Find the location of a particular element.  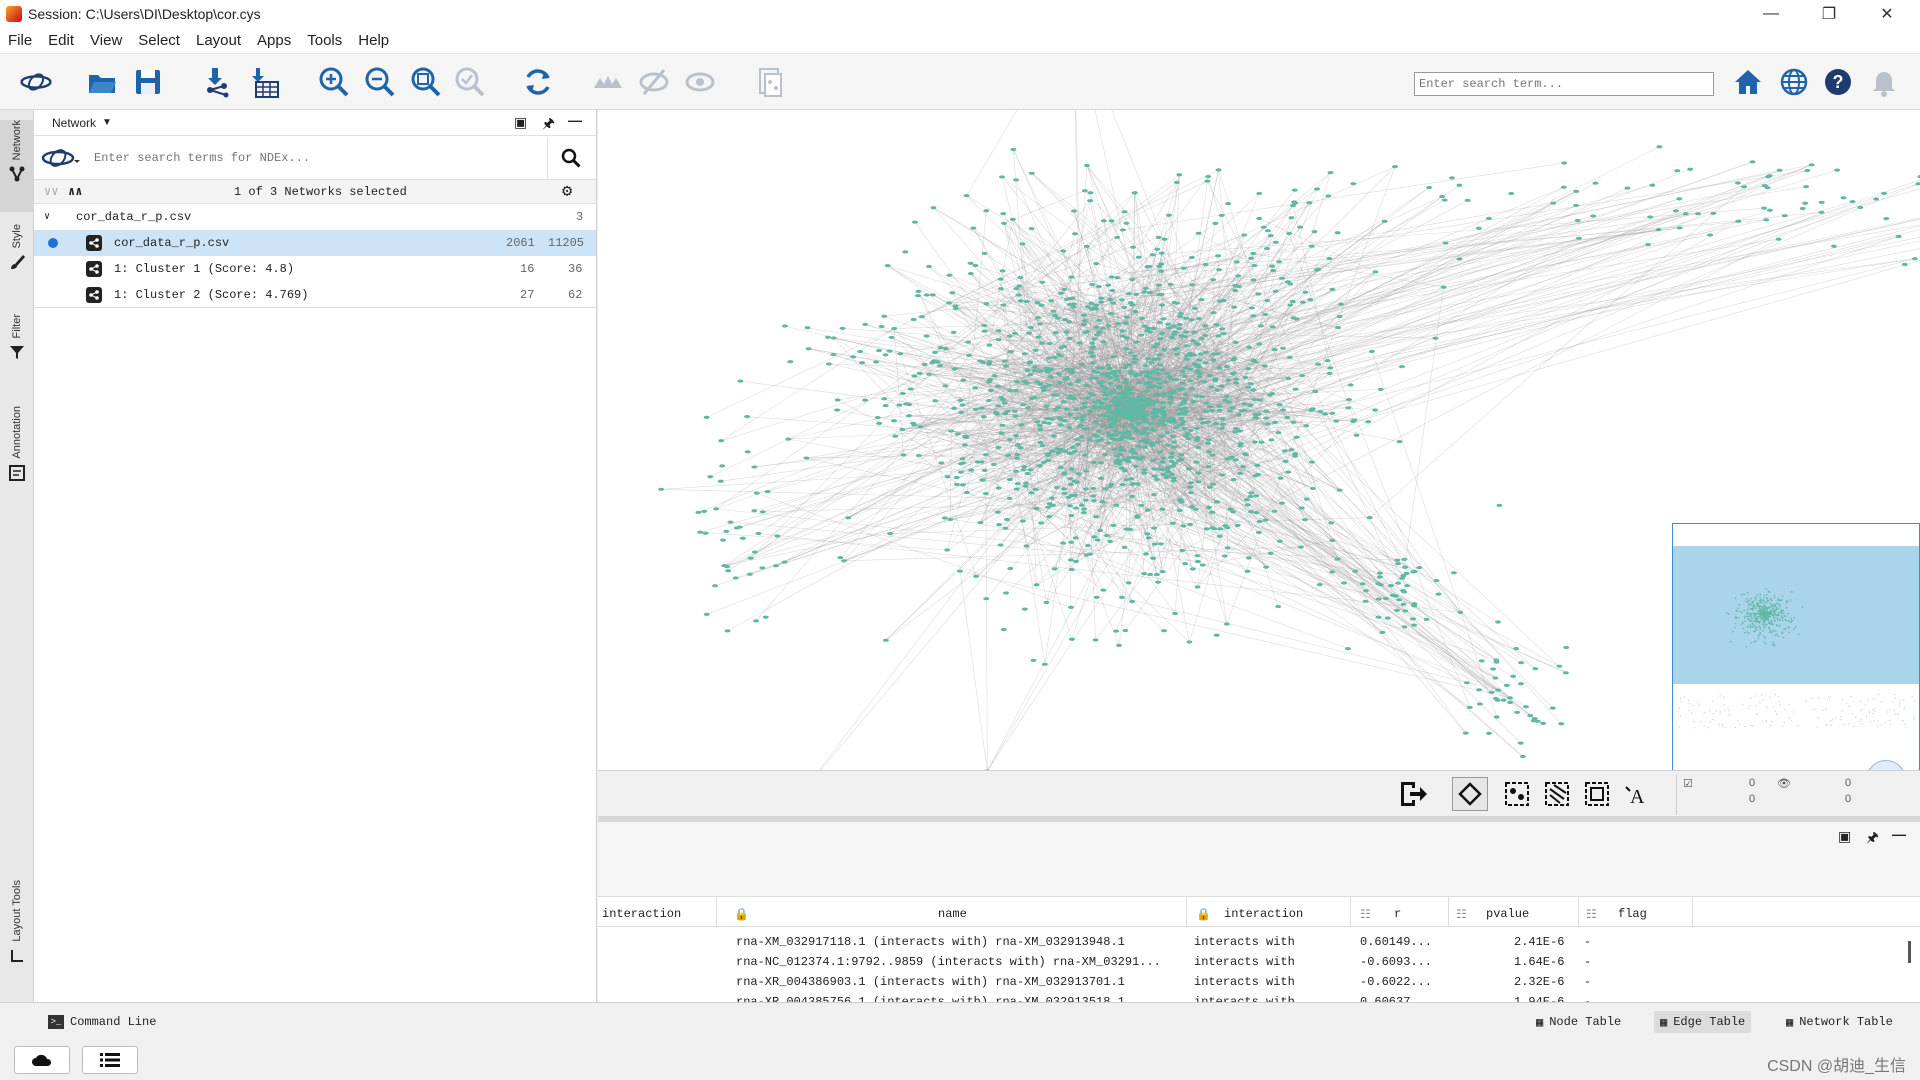

tab-network-table: ▦ Network Table is located at coordinates (1839, 1022).